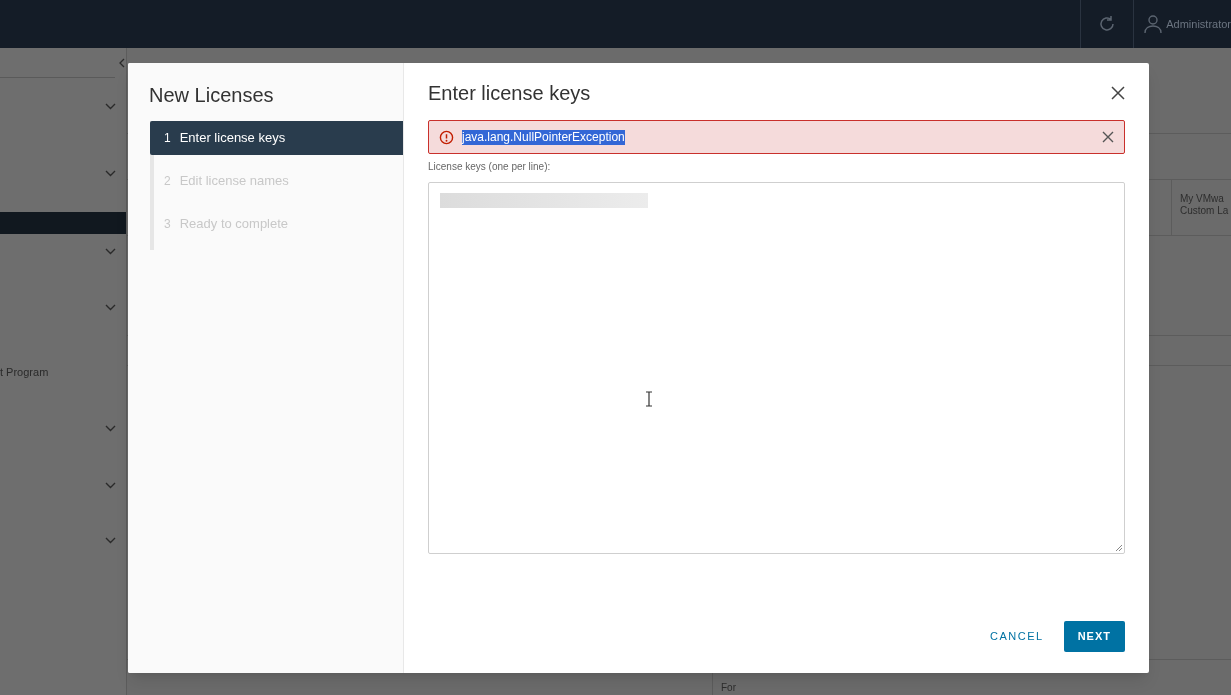 The image size is (1231, 695). Describe the element at coordinates (1153, 24) in the screenshot. I see `user-icon` at that location.